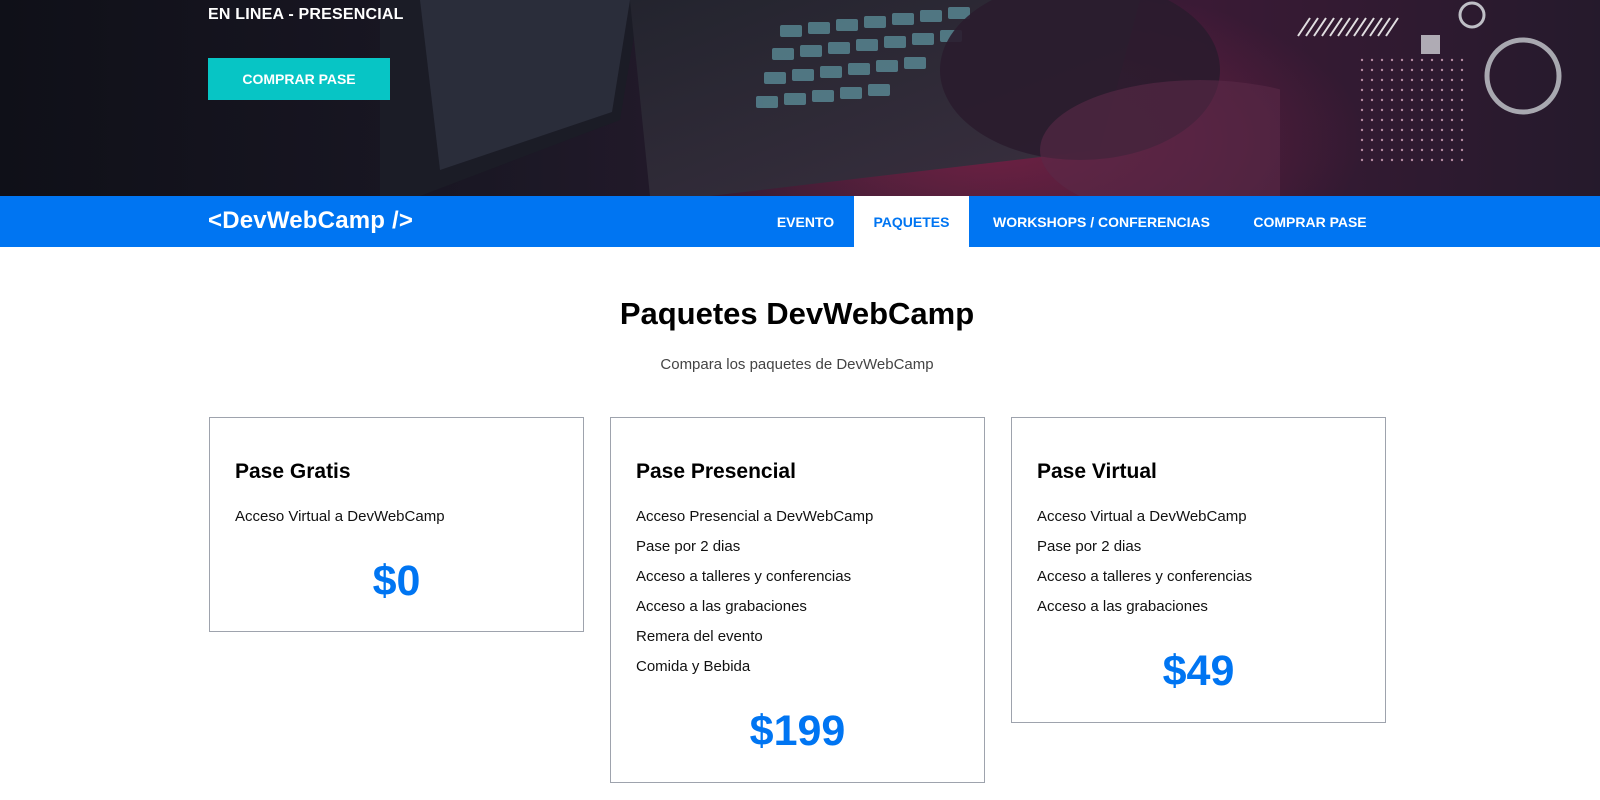  Describe the element at coordinates (1101, 221) in the screenshot. I see `nav-item-workshops: WORKSHOPS / CONFERENCIAS` at that location.